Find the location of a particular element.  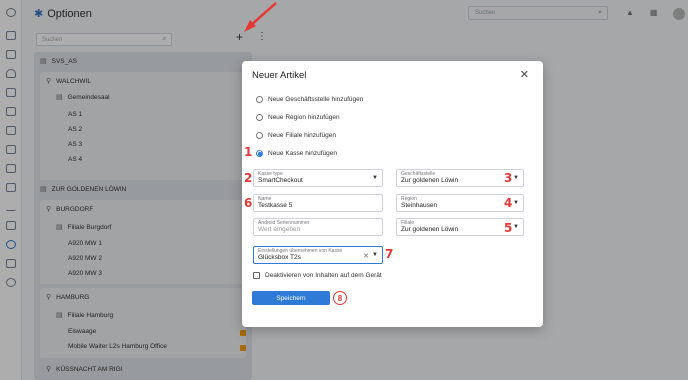

option-label: Neue Kasse hinzufügen is located at coordinates (303, 153).